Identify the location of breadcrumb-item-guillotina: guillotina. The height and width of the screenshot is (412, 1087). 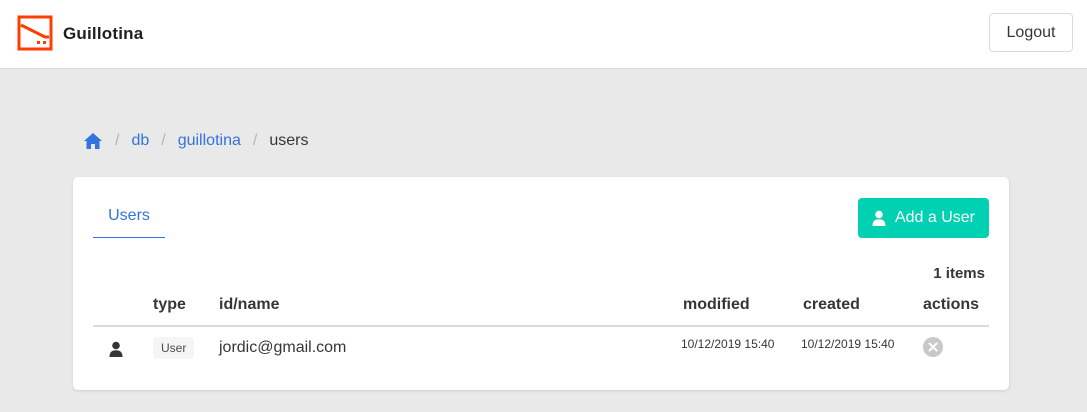
(209, 141).